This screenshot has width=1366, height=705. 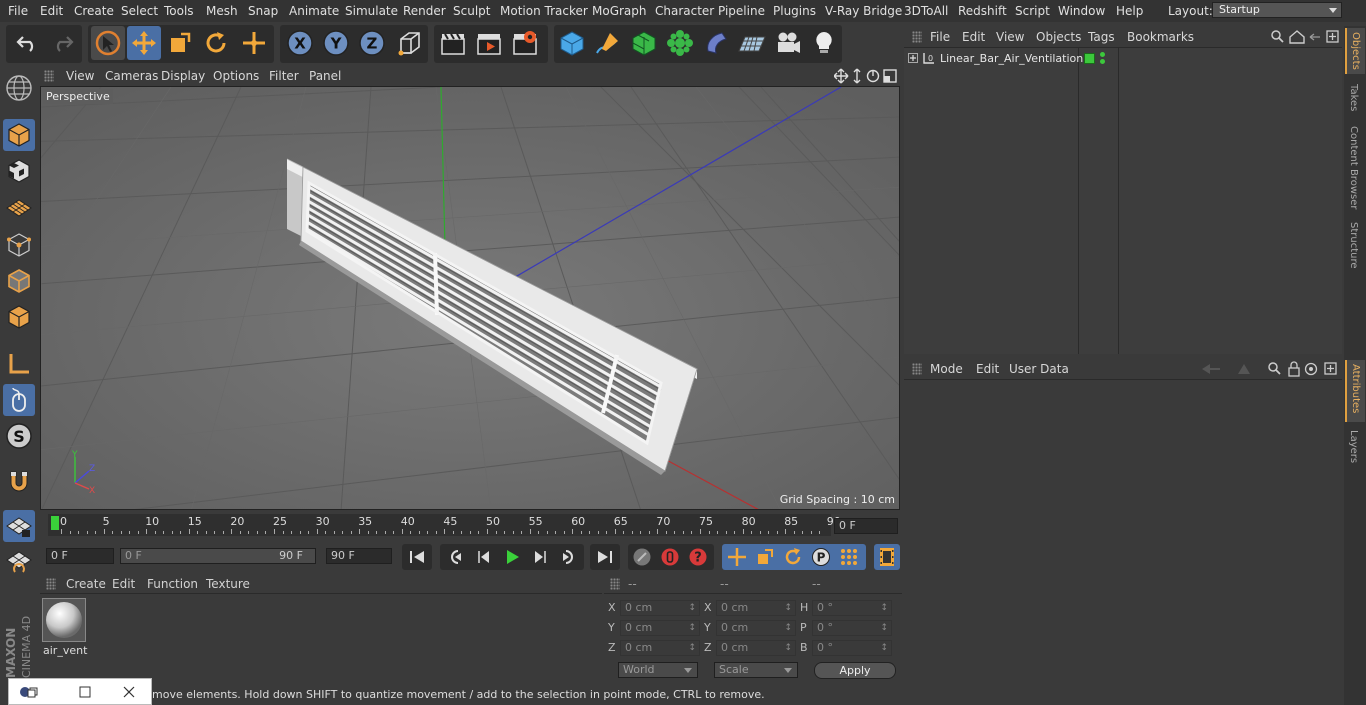 What do you see at coordinates (424, 11) in the screenshot?
I see `menu-render: Render` at bounding box center [424, 11].